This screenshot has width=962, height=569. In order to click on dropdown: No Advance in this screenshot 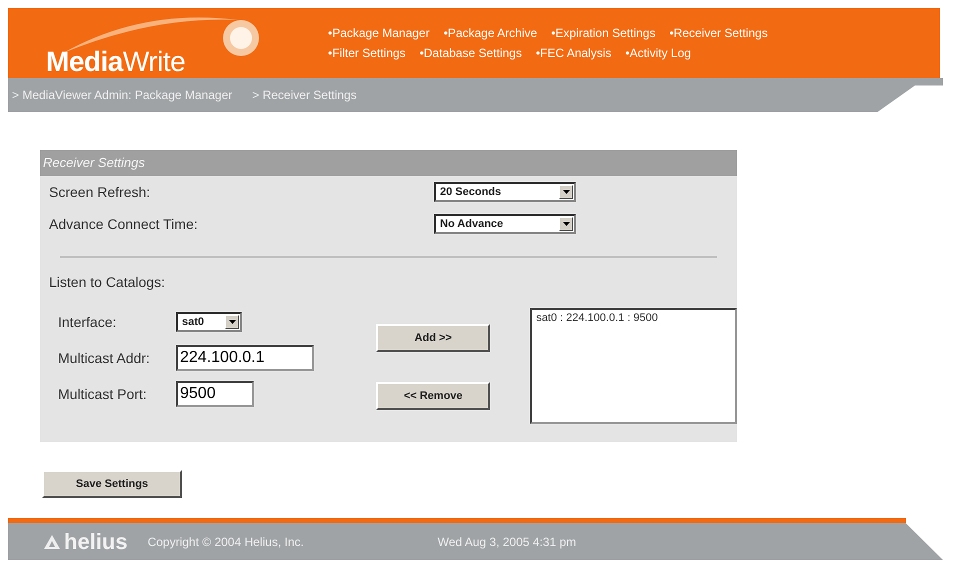, I will do `click(505, 224)`.